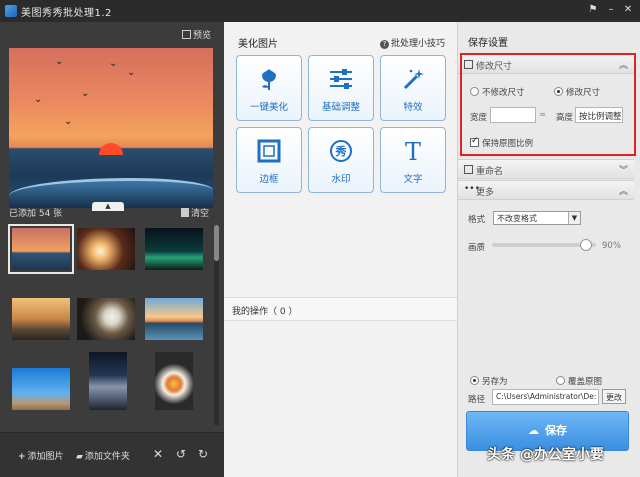 This screenshot has width=640, height=477. Describe the element at coordinates (111, 128) in the screenshot. I see `main-preview-image: ⌄ ⌄ ⌄ ⌄ ⌄ ⌄` at that location.